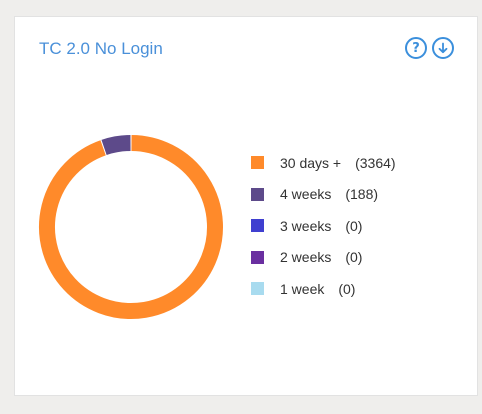 The width and height of the screenshot is (482, 414). What do you see at coordinates (306, 225) in the screenshot?
I see `legend-label: 3 weeks` at bounding box center [306, 225].